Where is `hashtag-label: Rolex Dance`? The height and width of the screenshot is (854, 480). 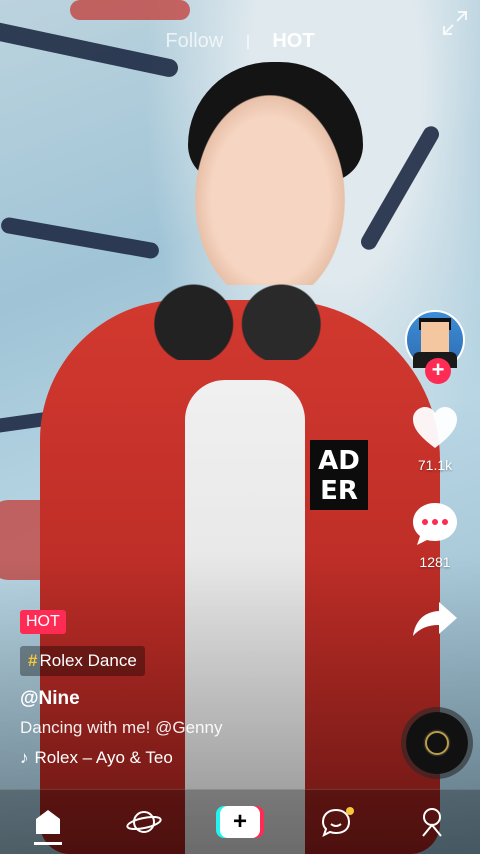
hashtag-label: Rolex Dance is located at coordinates (88, 660).